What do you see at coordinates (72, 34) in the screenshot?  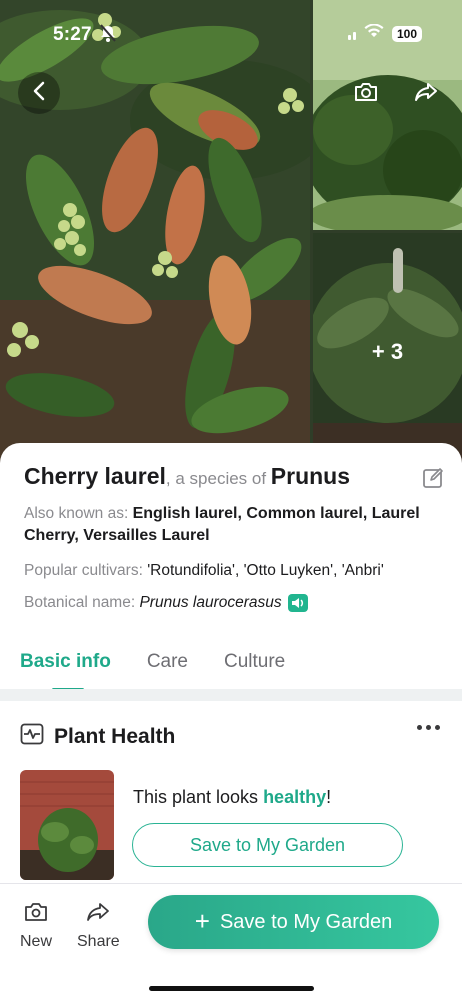 I see `status-time: 5:27` at bounding box center [72, 34].